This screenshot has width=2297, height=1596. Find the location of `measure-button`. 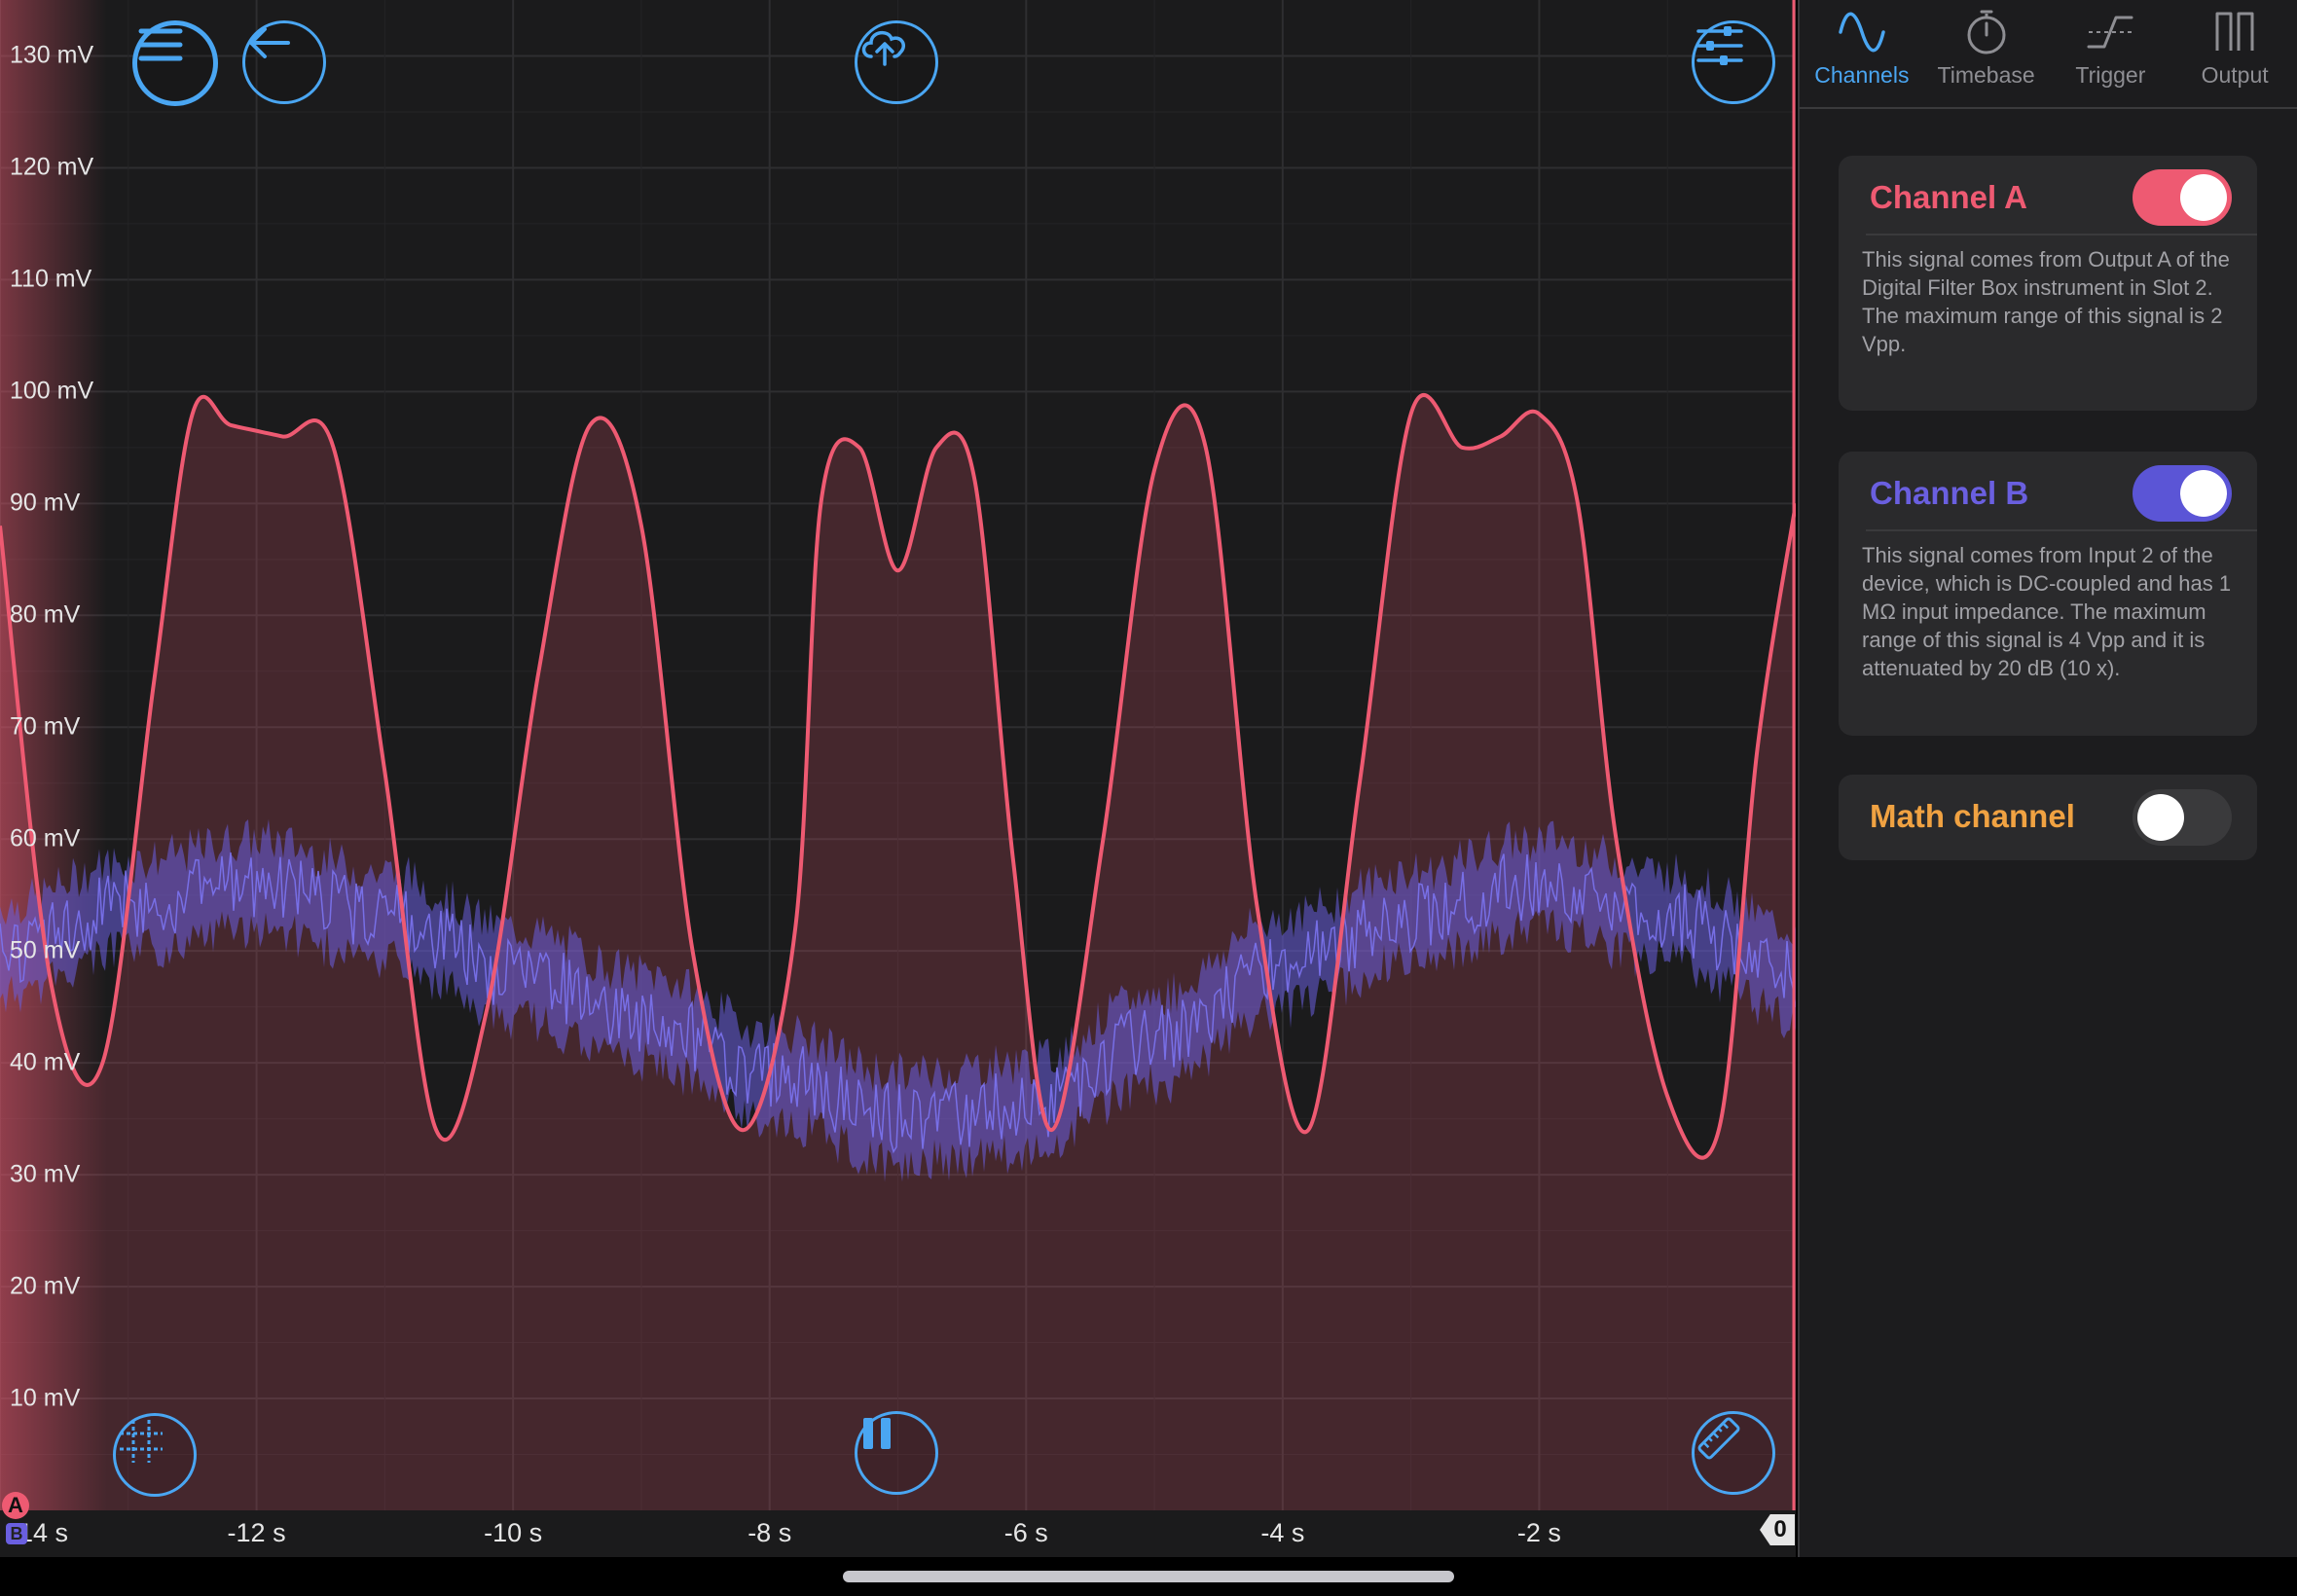

measure-button is located at coordinates (1733, 1453).